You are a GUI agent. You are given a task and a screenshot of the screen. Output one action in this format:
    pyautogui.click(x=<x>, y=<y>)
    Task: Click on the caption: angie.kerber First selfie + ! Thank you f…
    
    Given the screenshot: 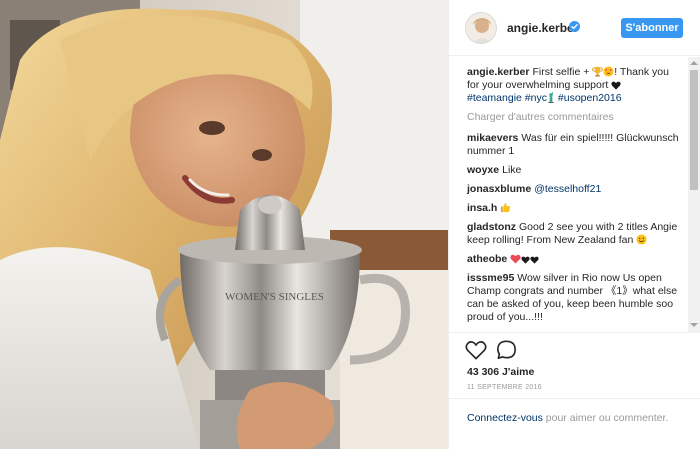 What is the action you would take?
    pyautogui.click(x=575, y=85)
    